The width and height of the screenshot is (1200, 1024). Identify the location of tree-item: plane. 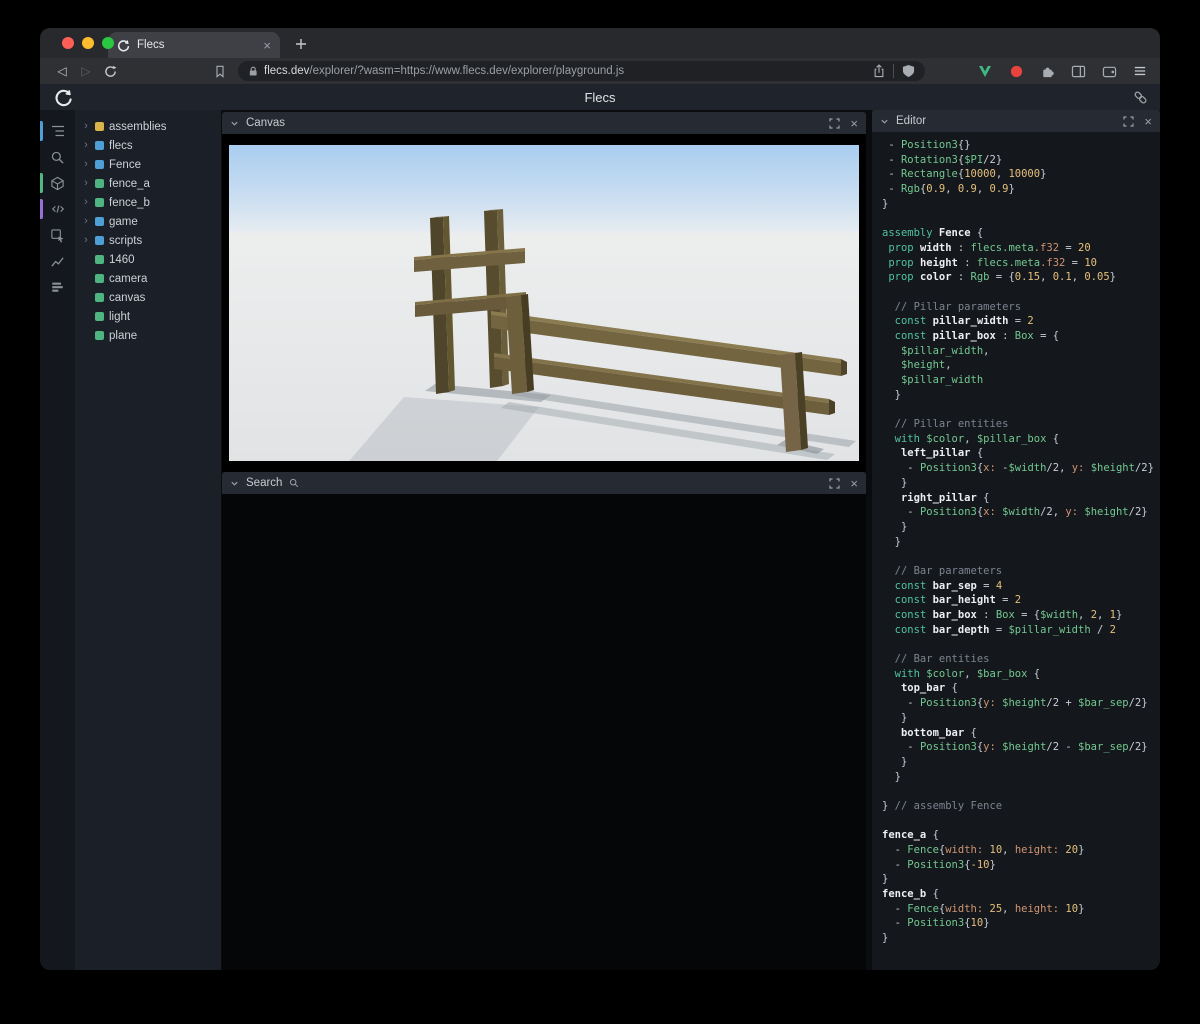
(148, 335).